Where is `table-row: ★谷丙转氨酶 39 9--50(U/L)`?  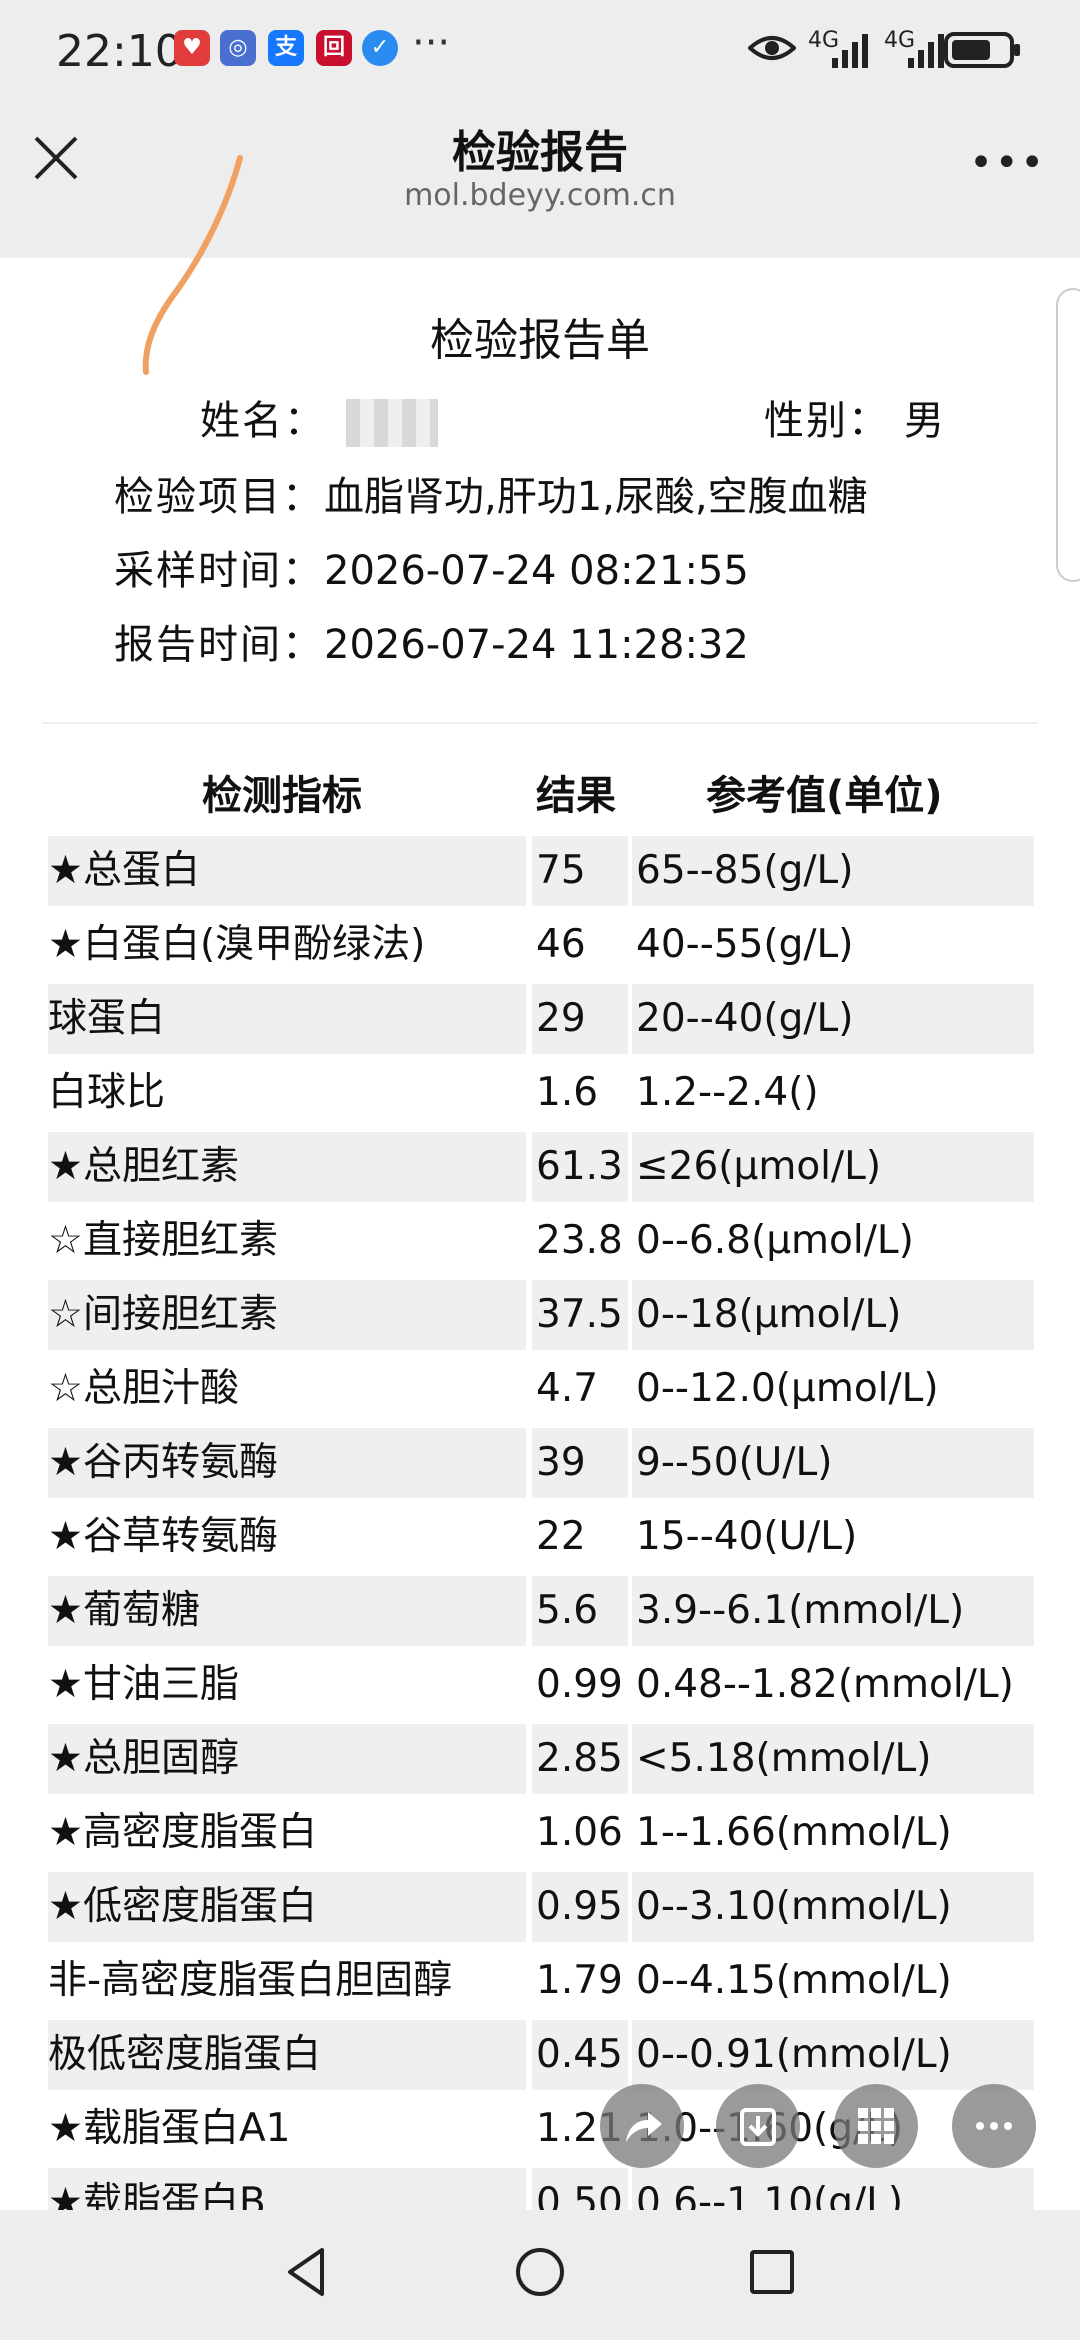
table-row: ★谷丙转氨酶 39 9--50(U/L) is located at coordinates (541, 1463).